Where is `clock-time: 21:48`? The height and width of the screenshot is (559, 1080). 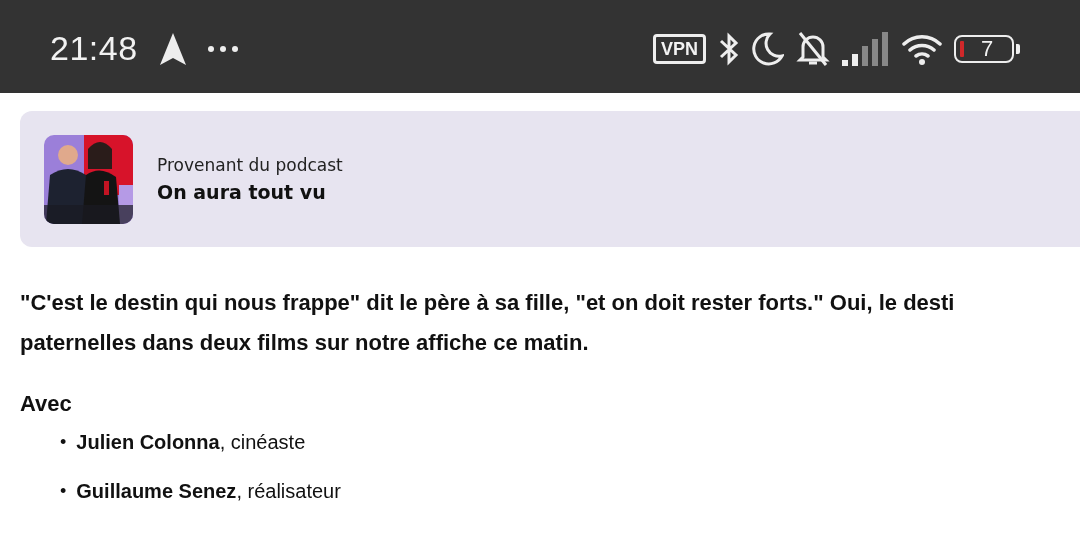
clock-time: 21:48 is located at coordinates (94, 48).